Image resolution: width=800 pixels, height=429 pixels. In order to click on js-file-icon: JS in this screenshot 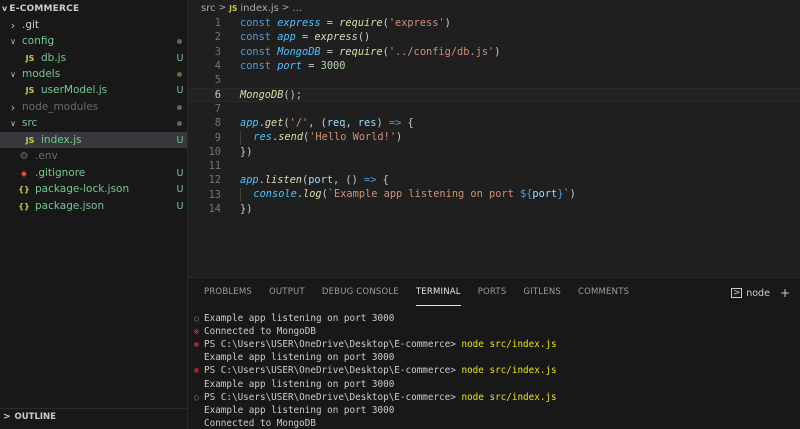, I will do `click(30, 140)`.